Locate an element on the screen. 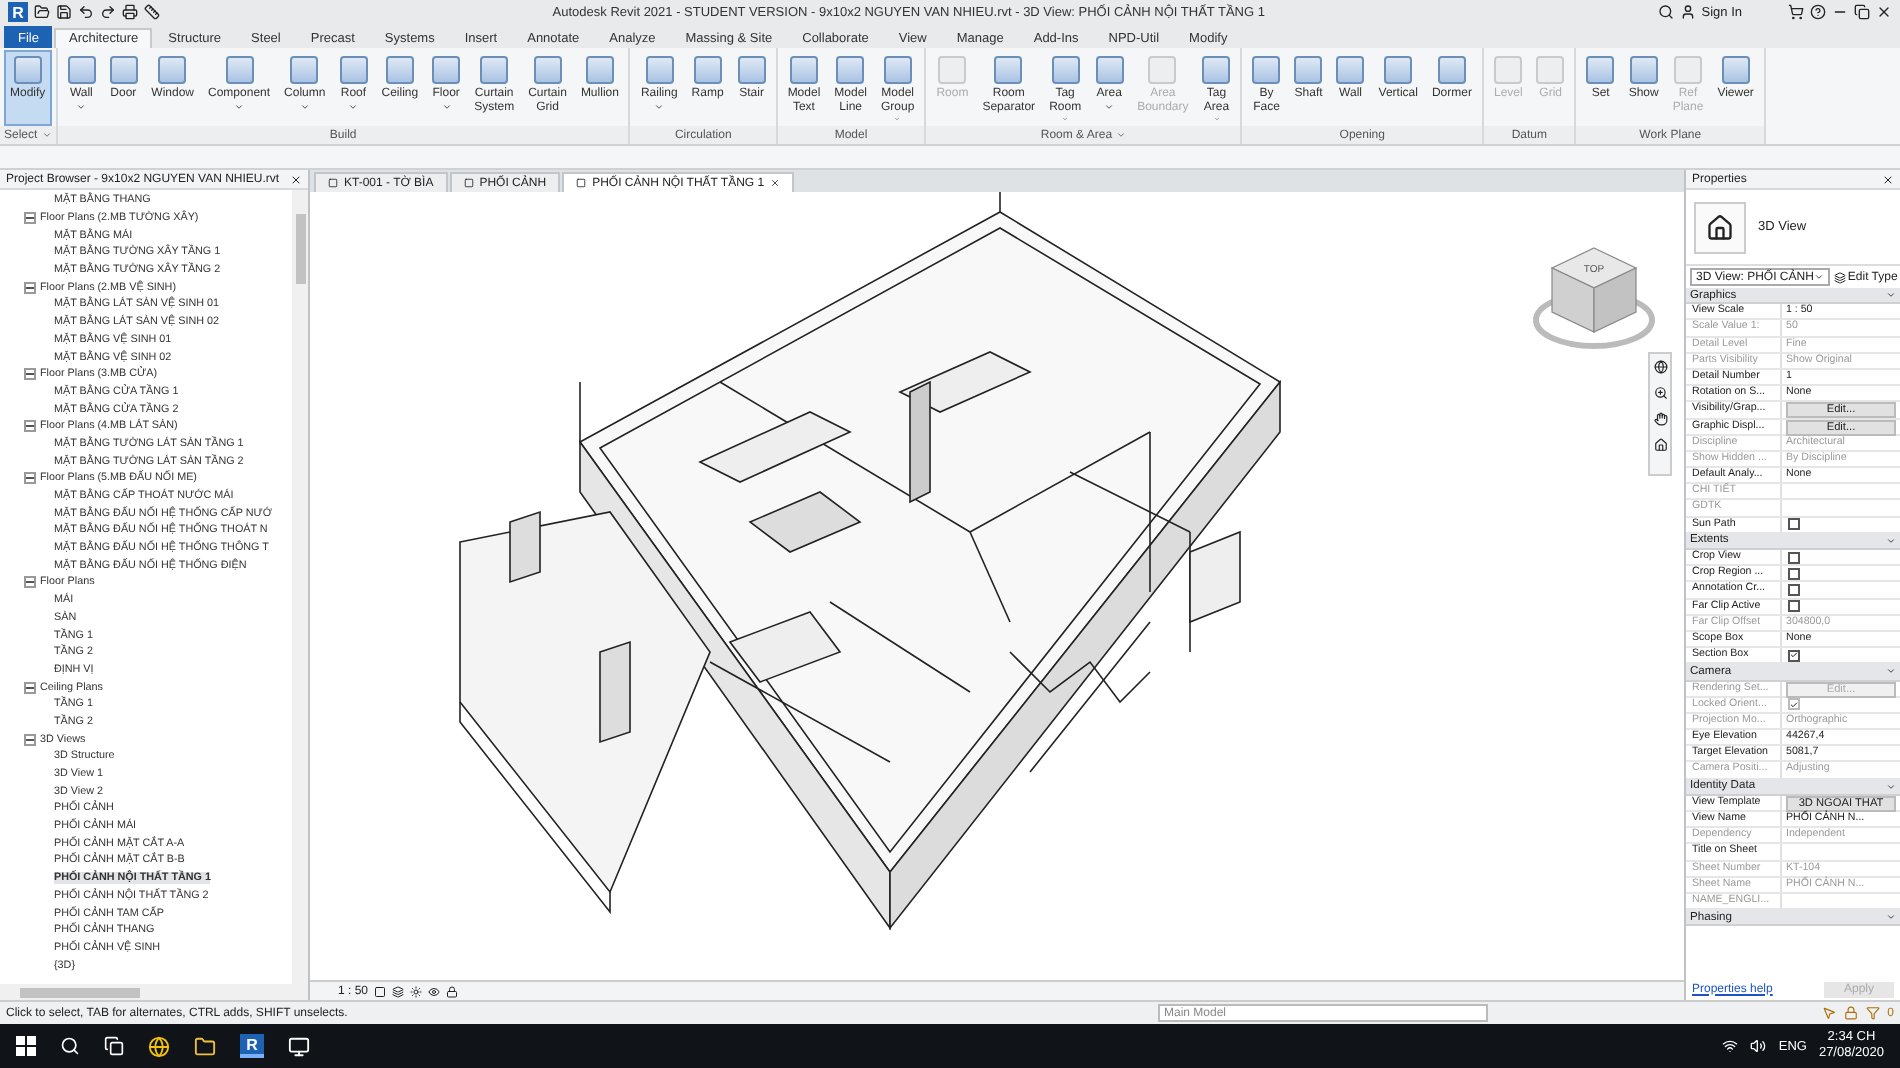 This screenshot has width=1900, height=1068. pan-icon is located at coordinates (1660, 419).